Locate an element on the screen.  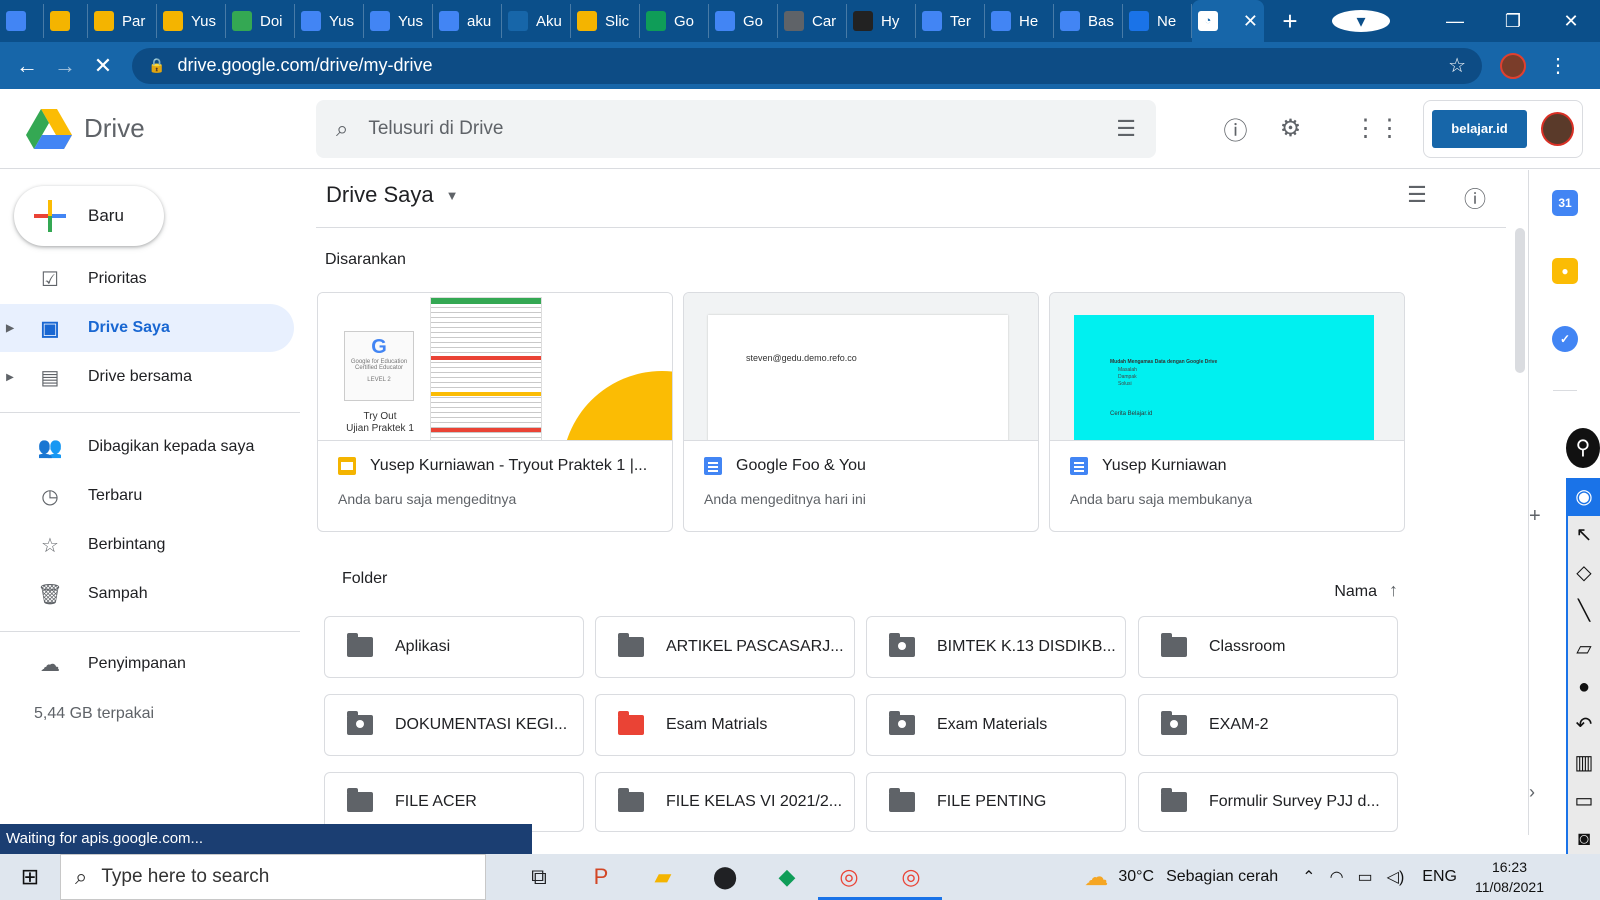
folder-item: Classroom is located at coordinates (1268, 647).